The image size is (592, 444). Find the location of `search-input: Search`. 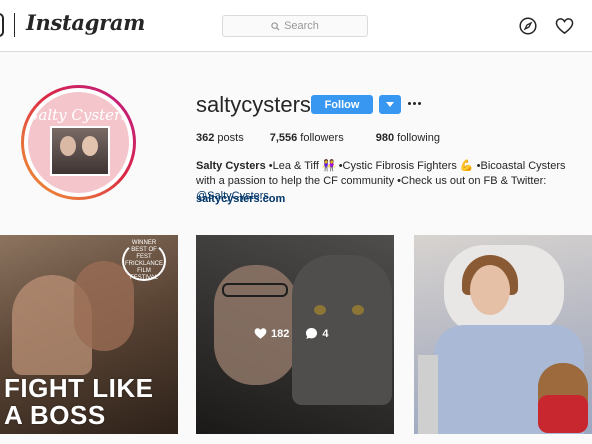

search-input: Search is located at coordinates (295, 26).